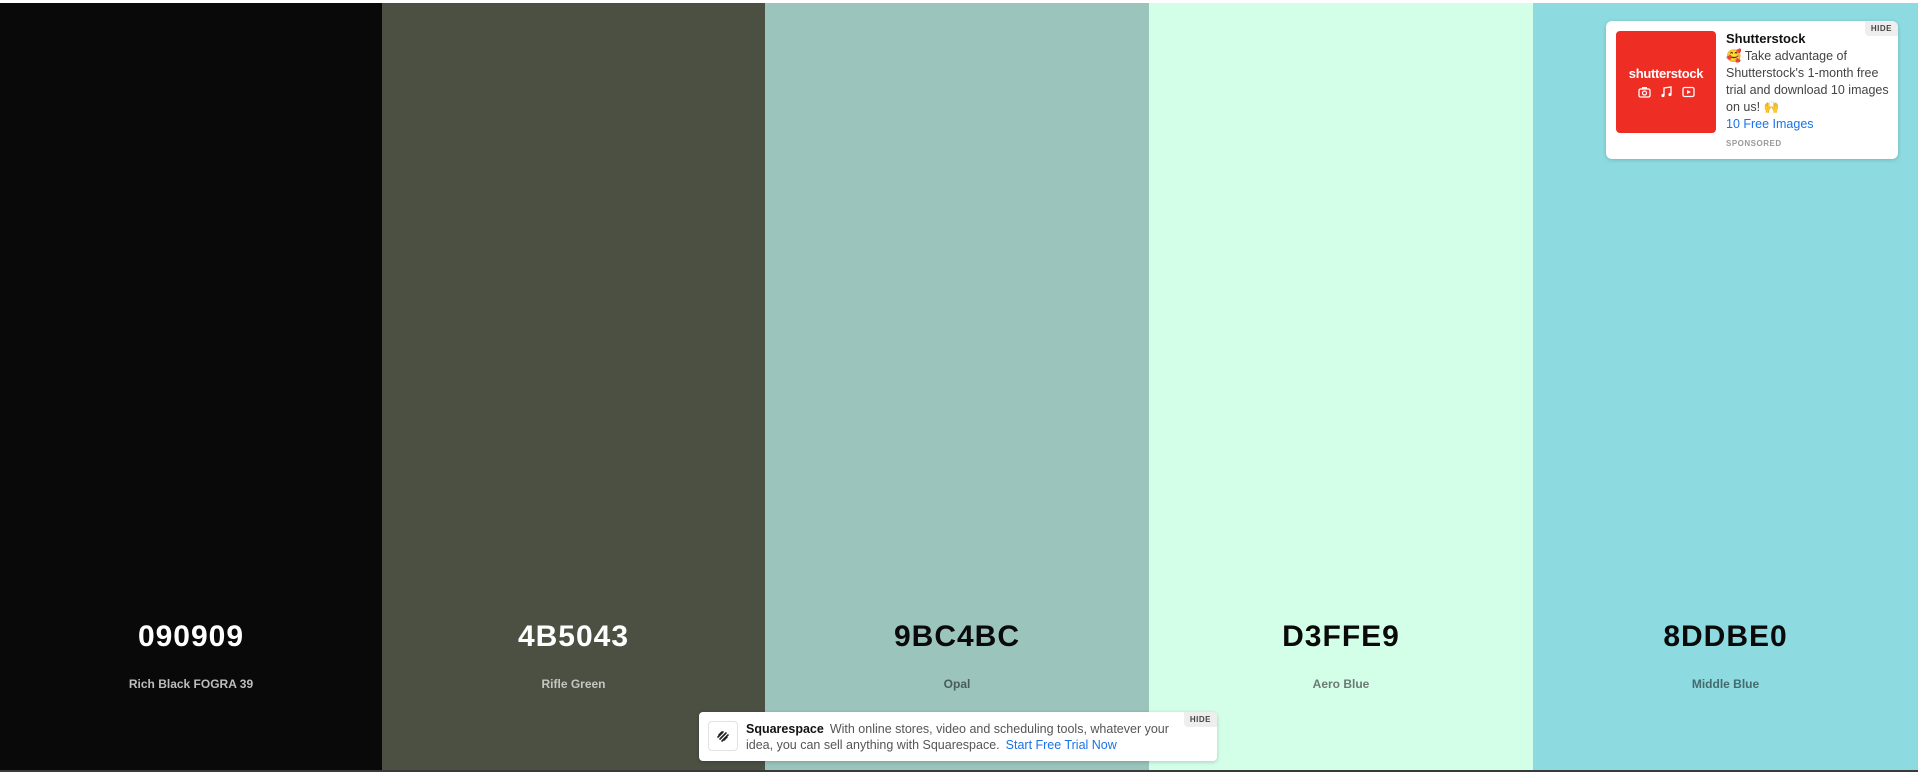 This screenshot has width=1918, height=772. Describe the element at coordinates (785, 729) in the screenshot. I see `bottom-ad-title: Squarespace` at that location.